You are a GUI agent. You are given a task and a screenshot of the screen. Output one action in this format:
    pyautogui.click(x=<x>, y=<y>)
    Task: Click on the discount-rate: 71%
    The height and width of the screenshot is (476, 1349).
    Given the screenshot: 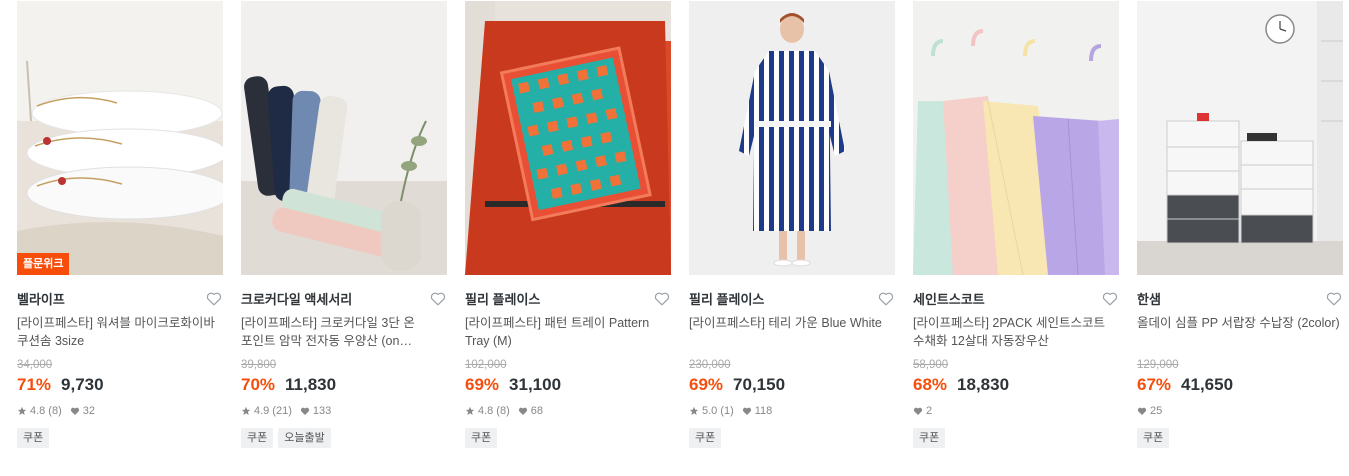 What is the action you would take?
    pyautogui.click(x=34, y=384)
    